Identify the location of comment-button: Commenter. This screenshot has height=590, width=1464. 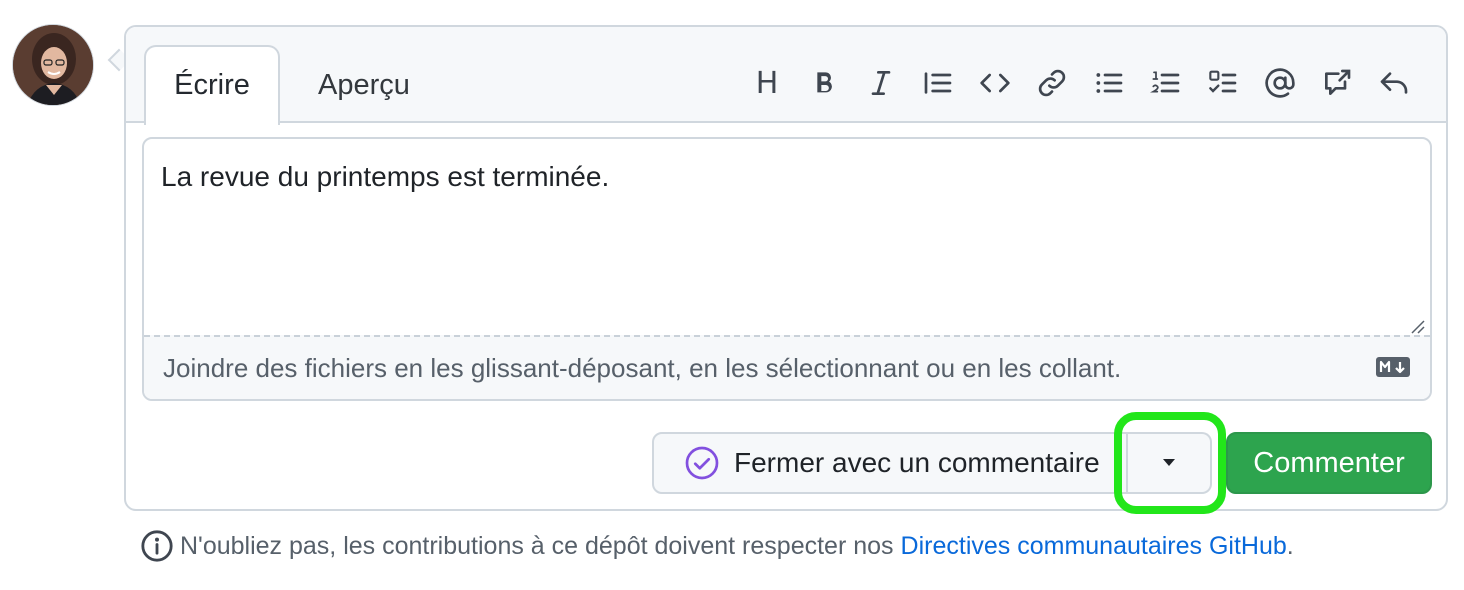
(1329, 463).